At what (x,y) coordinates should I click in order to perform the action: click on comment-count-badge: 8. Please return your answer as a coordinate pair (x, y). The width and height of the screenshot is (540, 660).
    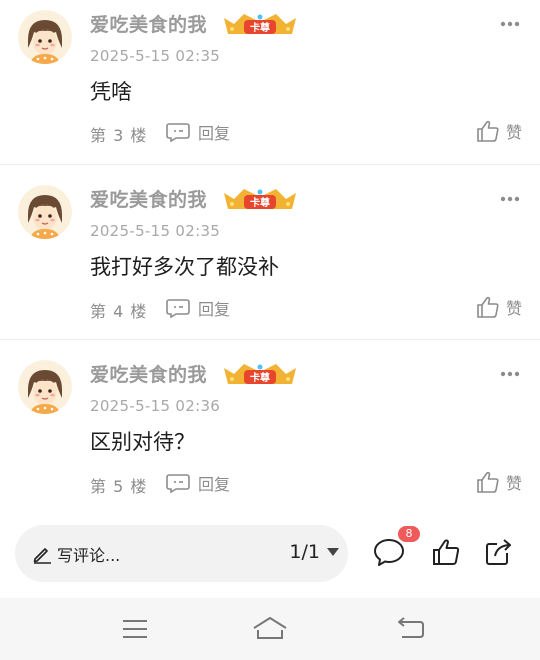
    Looking at the image, I should click on (409, 534).